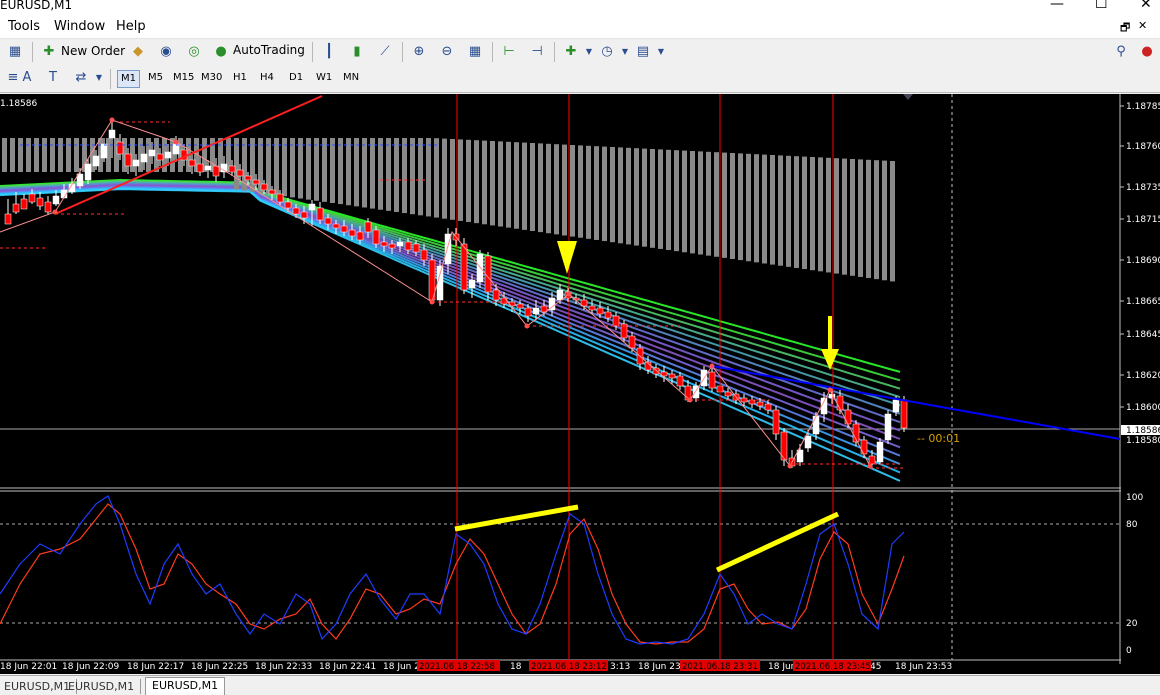 The height and width of the screenshot is (695, 1160). I want to click on menu-window: Window, so click(79, 26).